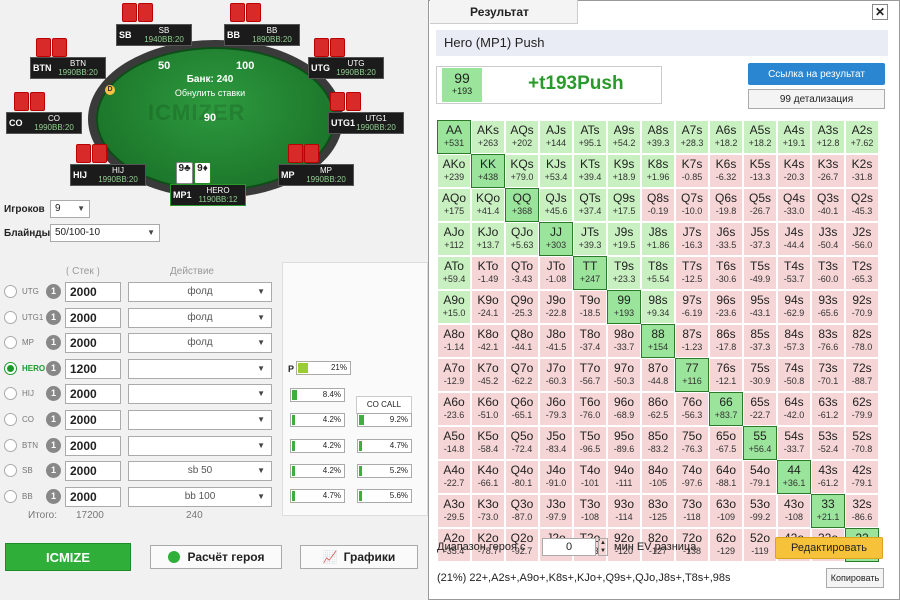  What do you see at coordinates (522, 205) in the screenshot?
I see `range-cell: QQ +368` at bounding box center [522, 205].